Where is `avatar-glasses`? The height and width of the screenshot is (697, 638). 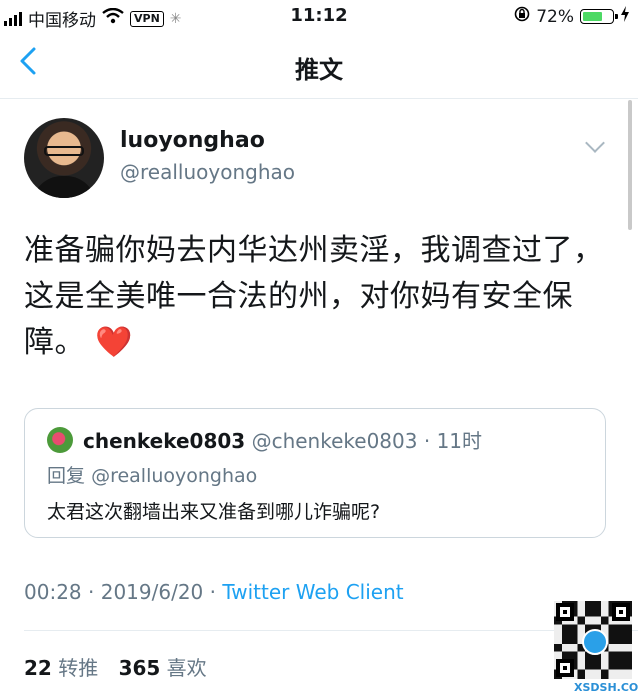 avatar-glasses is located at coordinates (64, 151).